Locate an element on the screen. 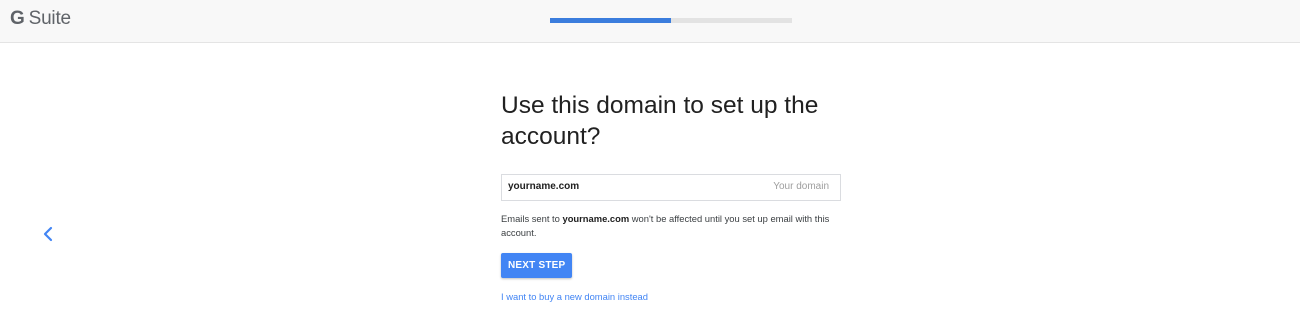 The image size is (1300, 318). back-button is located at coordinates (48, 234).